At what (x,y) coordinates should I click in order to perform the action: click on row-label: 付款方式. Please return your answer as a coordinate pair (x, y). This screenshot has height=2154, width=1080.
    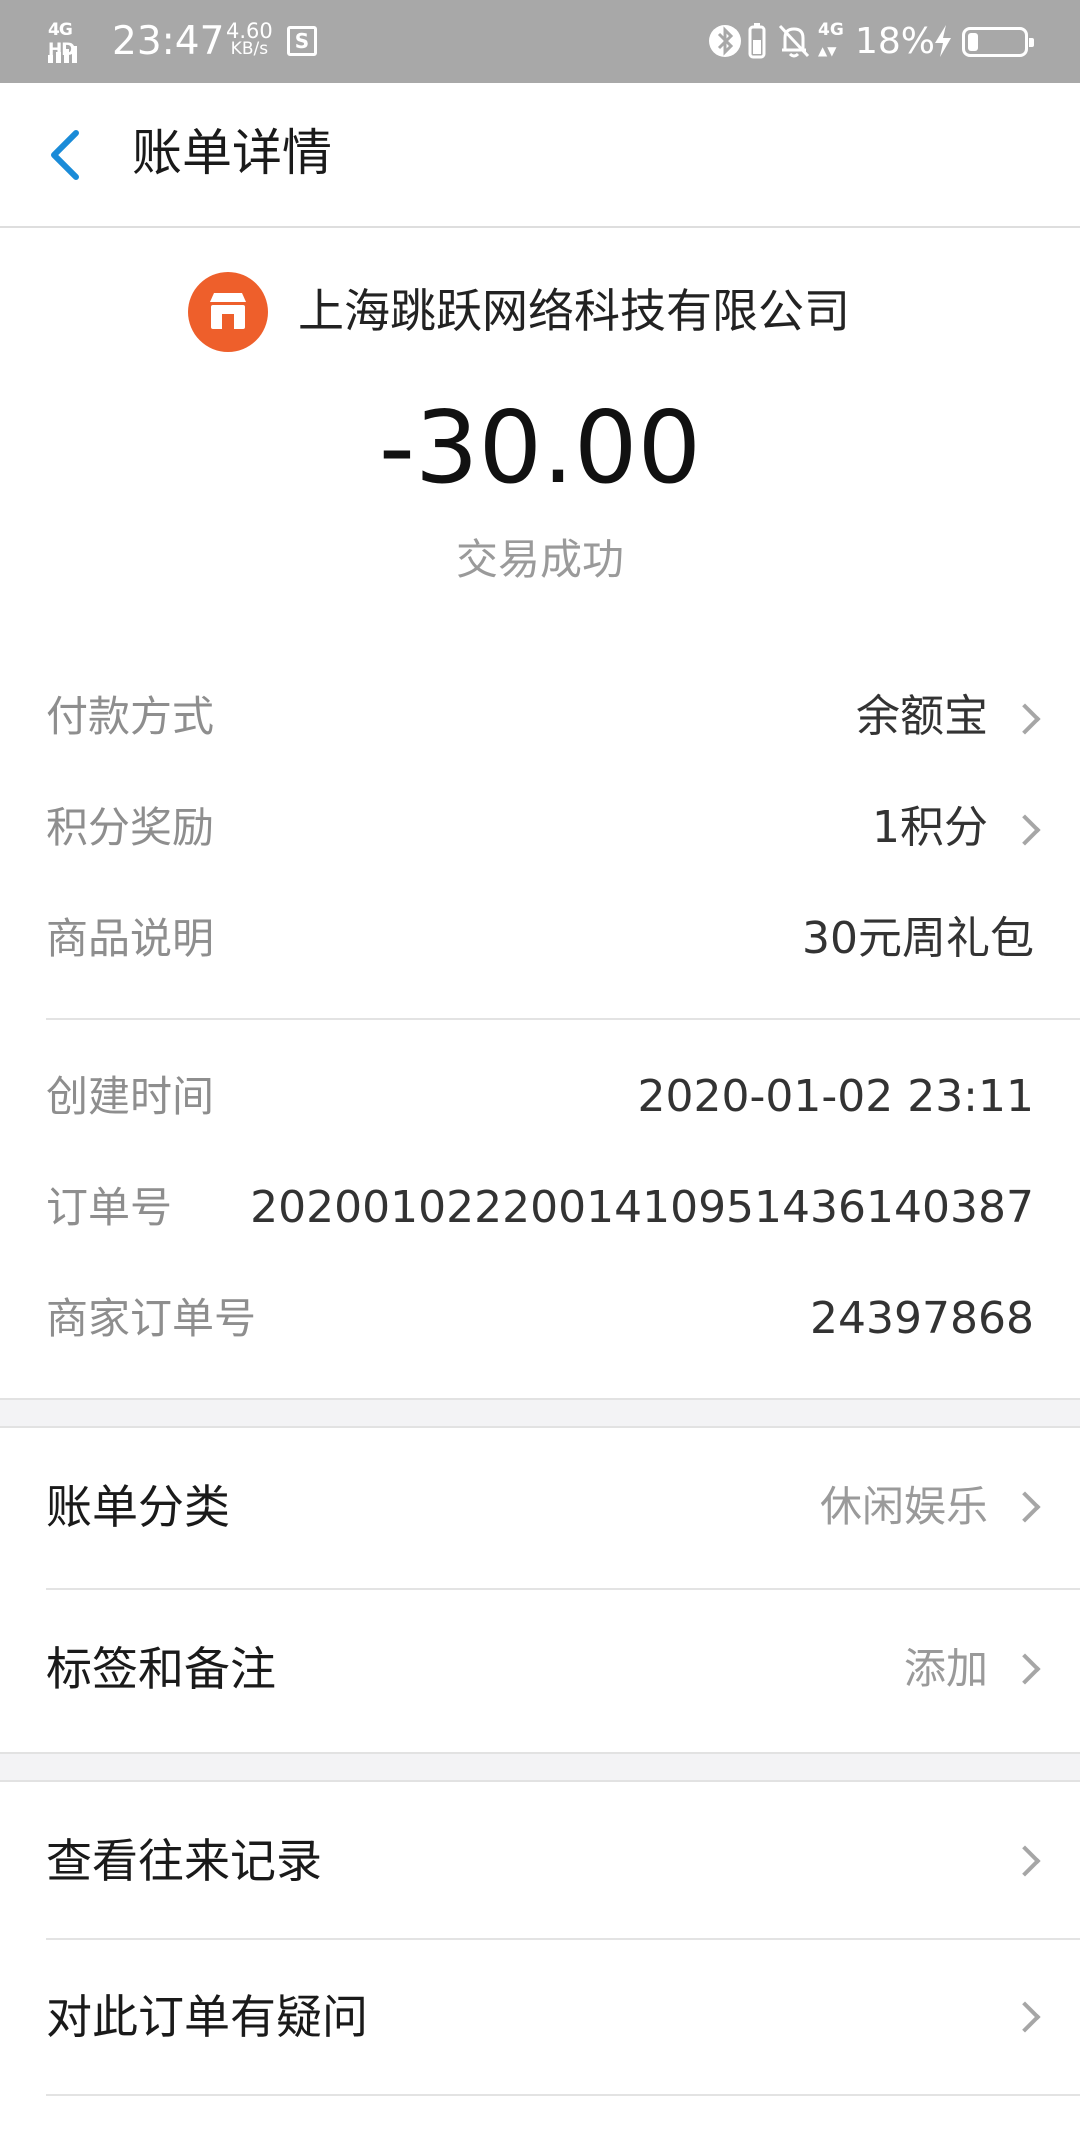
    Looking at the image, I should click on (130, 716).